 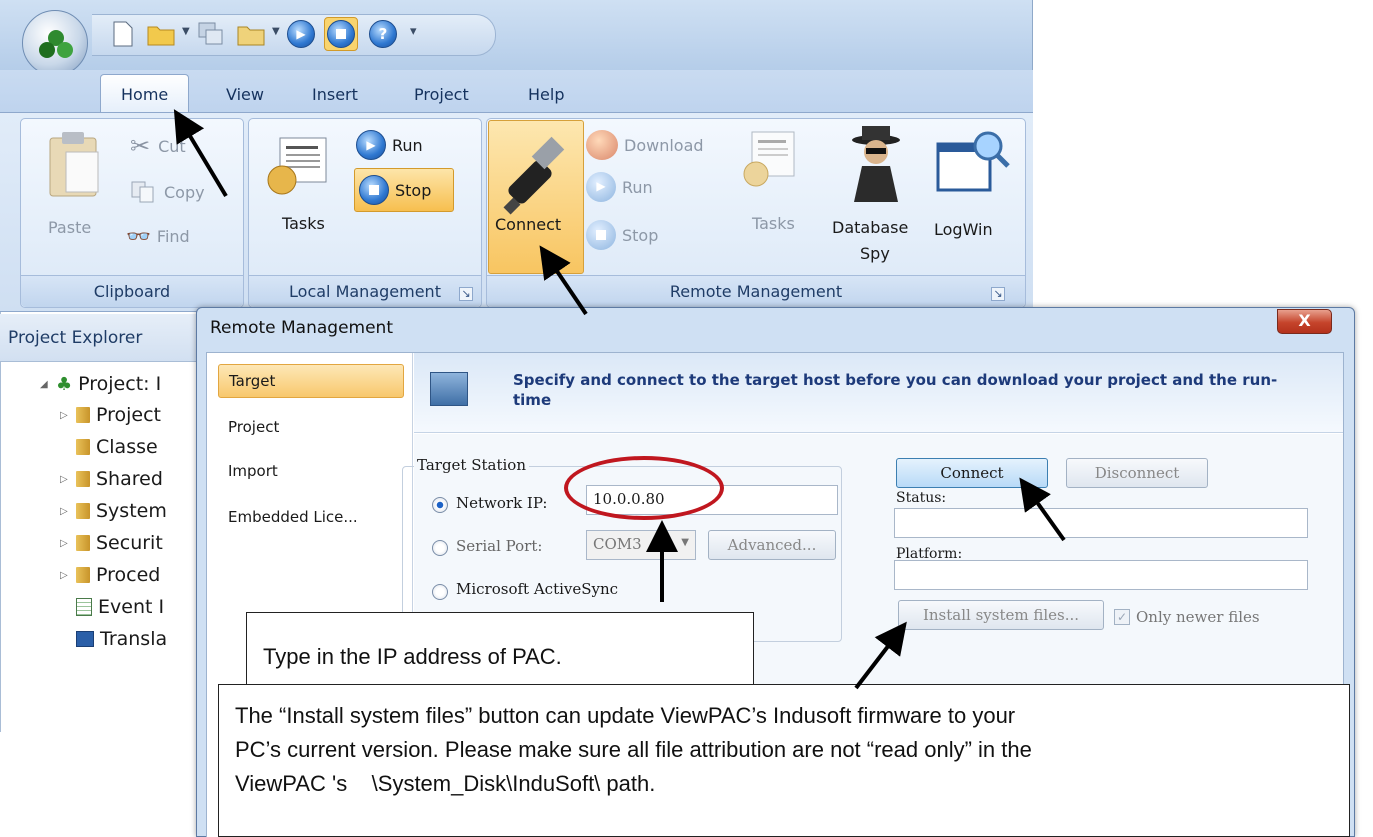 I want to click on arrow-to-connect-ribbon, so click(x=563, y=280).